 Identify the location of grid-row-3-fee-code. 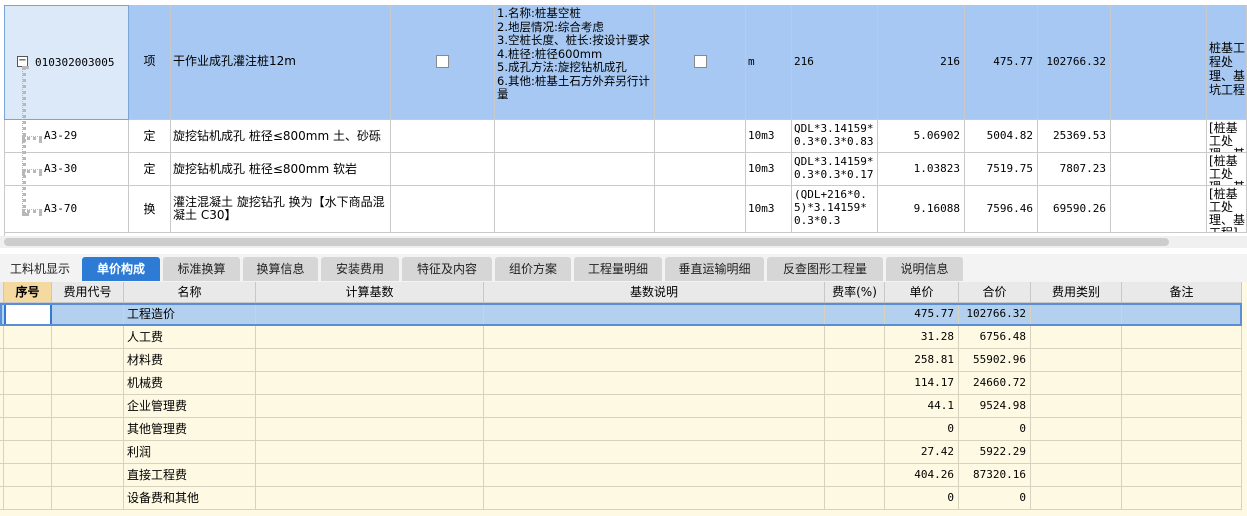
(88, 360).